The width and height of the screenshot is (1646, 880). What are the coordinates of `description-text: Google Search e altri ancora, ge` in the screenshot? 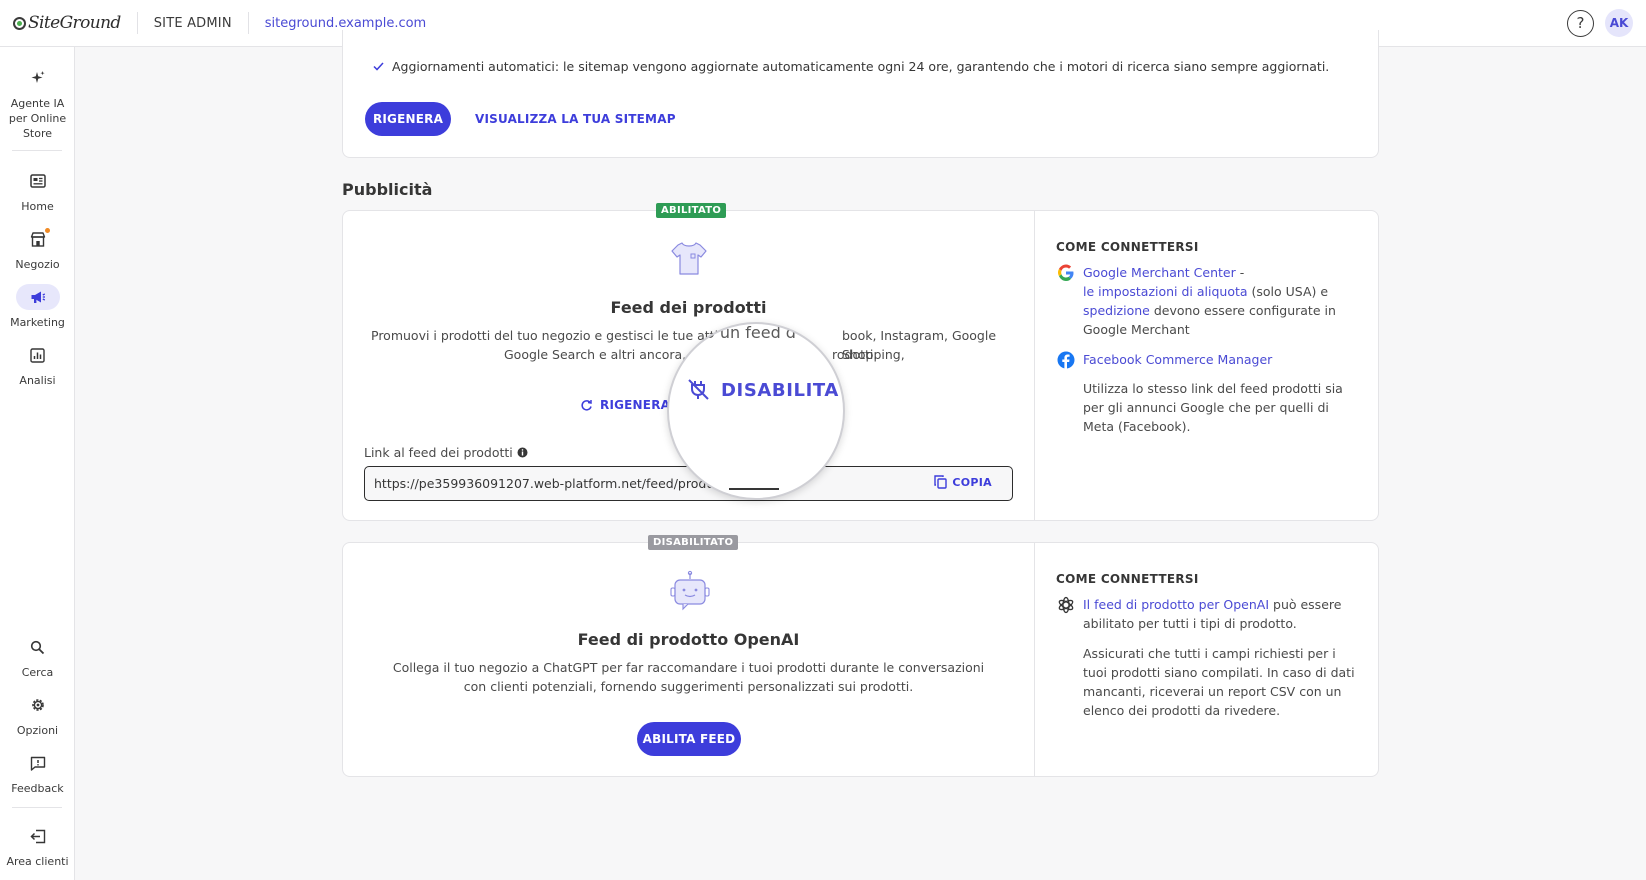 It's located at (605, 354).